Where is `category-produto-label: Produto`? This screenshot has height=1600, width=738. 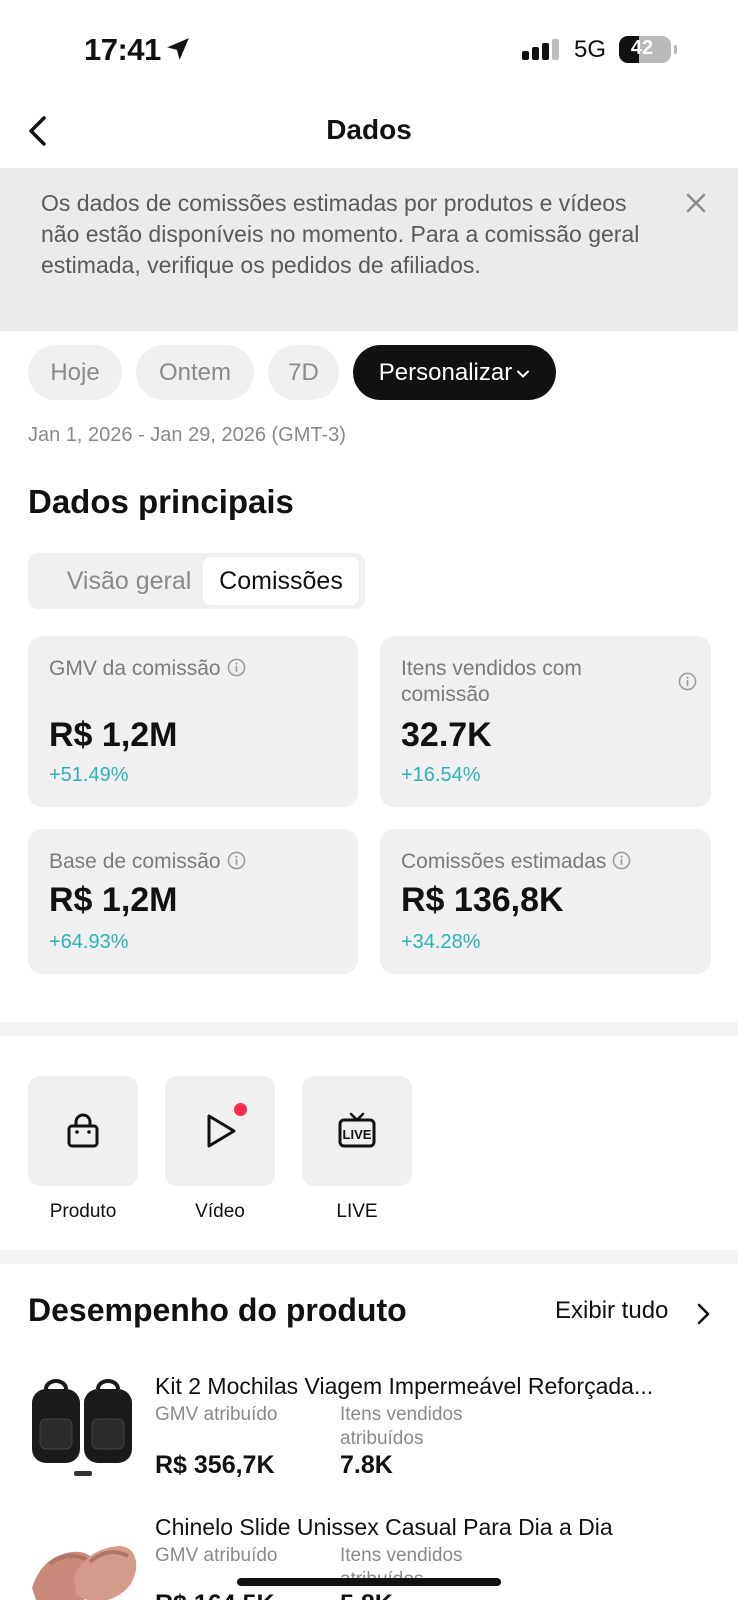
category-produto-label: Produto is located at coordinates (83, 1211).